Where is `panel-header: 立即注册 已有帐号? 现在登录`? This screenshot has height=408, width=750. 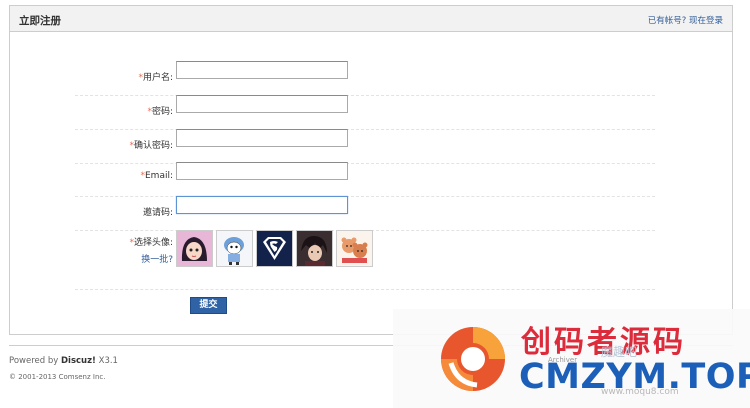 panel-header: 立即注册 已有帐号? 现在登录 is located at coordinates (371, 19).